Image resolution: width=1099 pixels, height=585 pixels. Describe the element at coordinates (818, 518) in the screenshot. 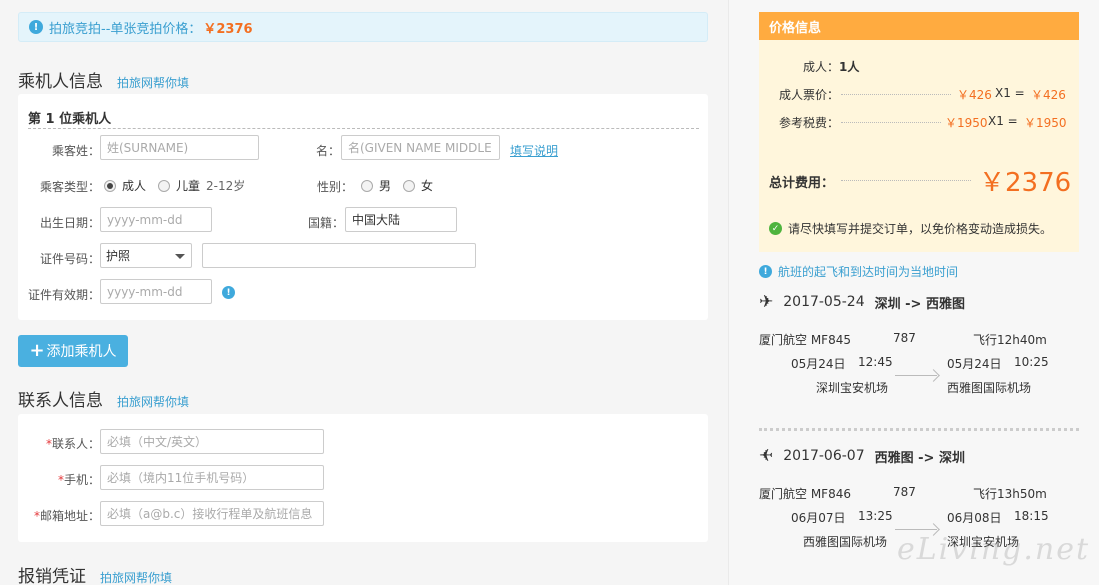

I see `return-dep-date: 06月07日` at that location.